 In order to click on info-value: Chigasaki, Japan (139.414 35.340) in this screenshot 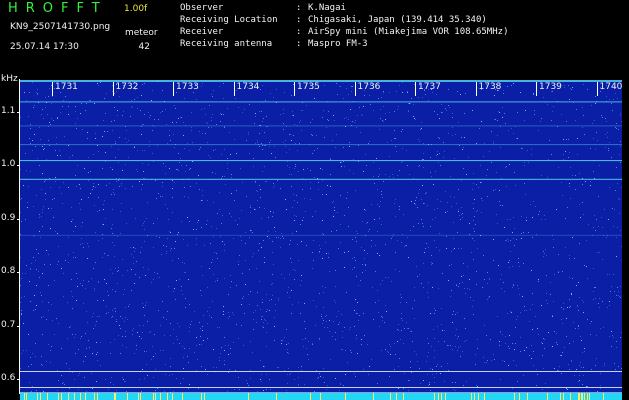, I will do `click(397, 20)`.